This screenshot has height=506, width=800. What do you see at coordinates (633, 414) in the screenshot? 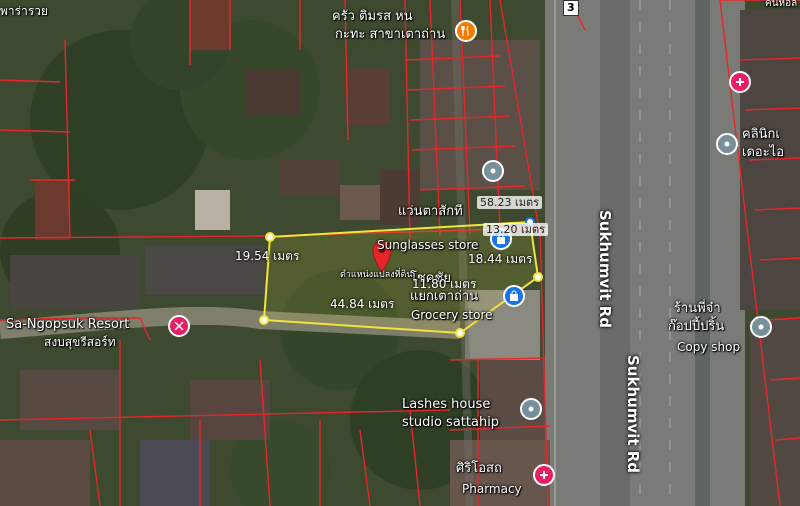
I see `road-label-2: Sukhumvit Rd` at bounding box center [633, 414].